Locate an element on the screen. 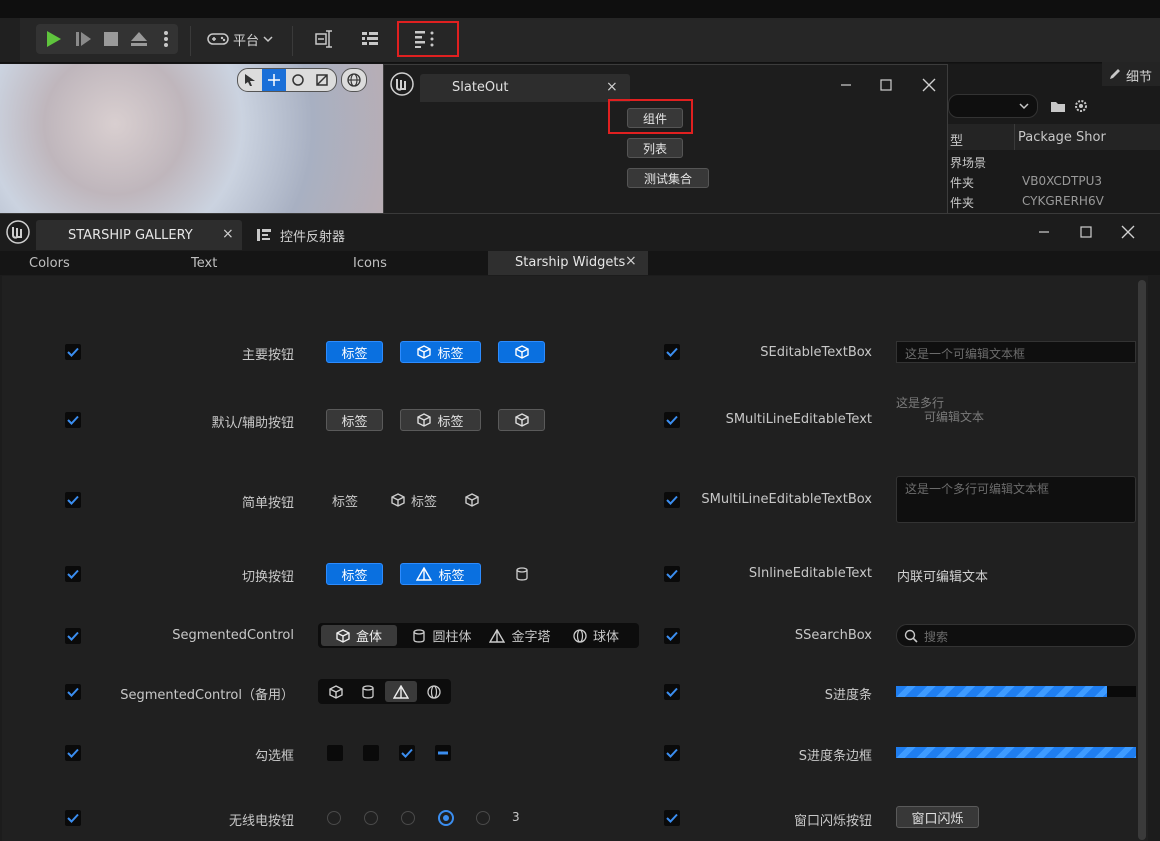  toggle-label-button: 标签 is located at coordinates (354, 574).